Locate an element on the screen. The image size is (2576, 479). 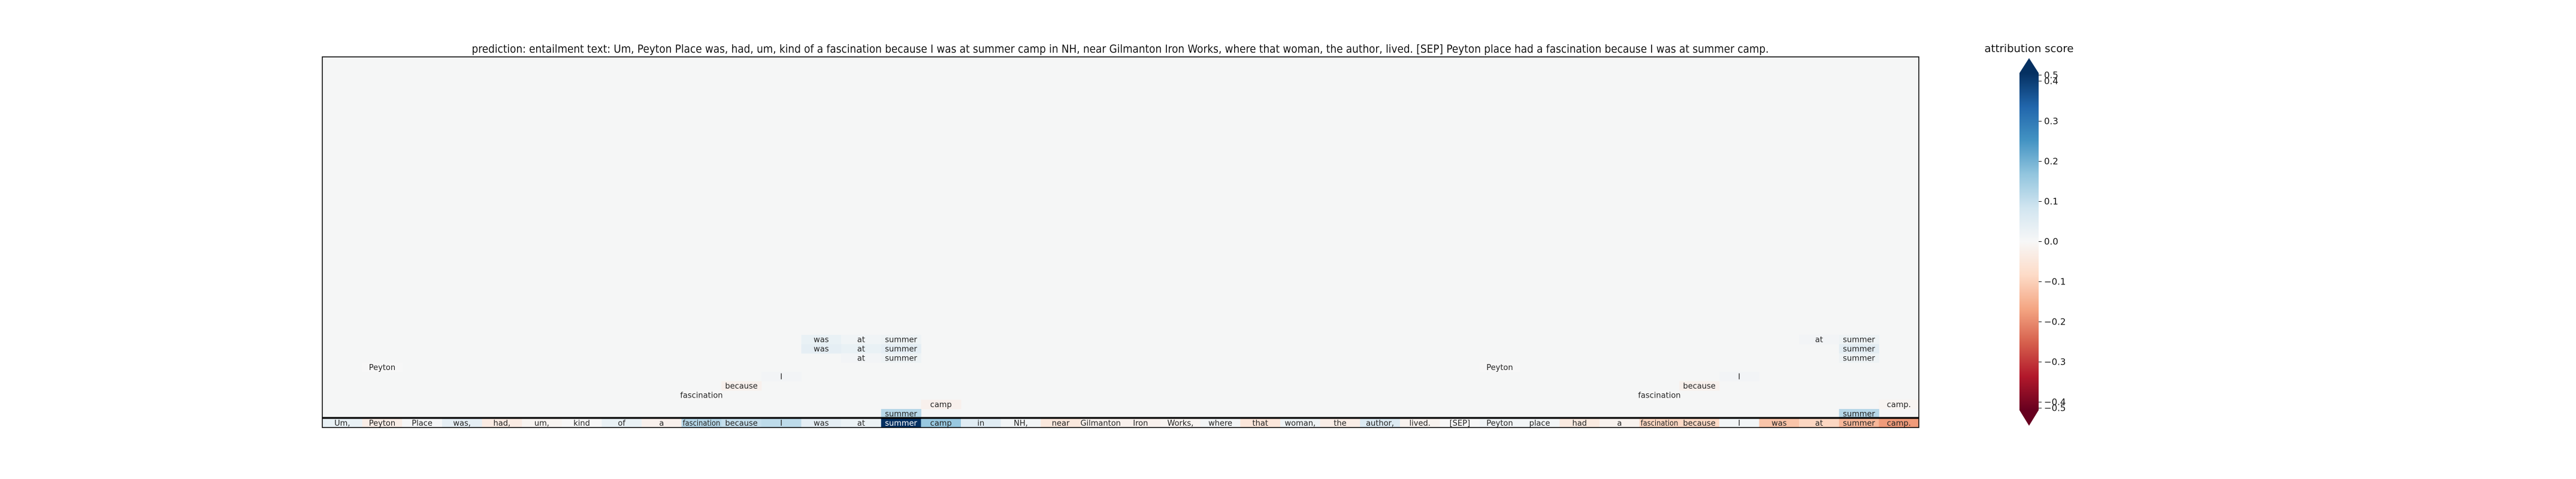
token-label: where is located at coordinates (1220, 424).